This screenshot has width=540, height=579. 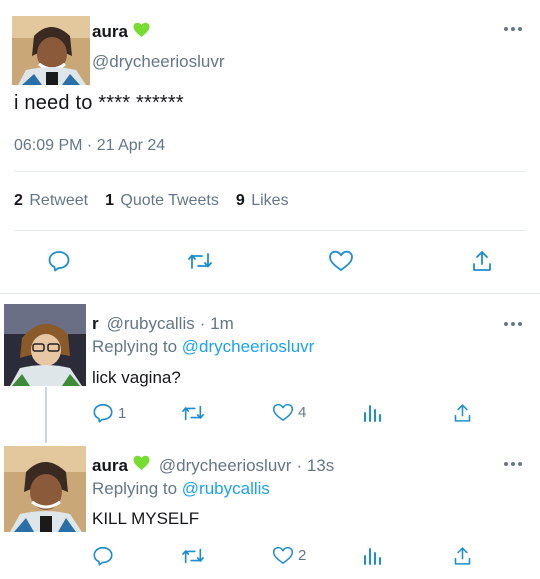 I want to click on replying-to-link: @rubycallis, so click(x=226, y=488).